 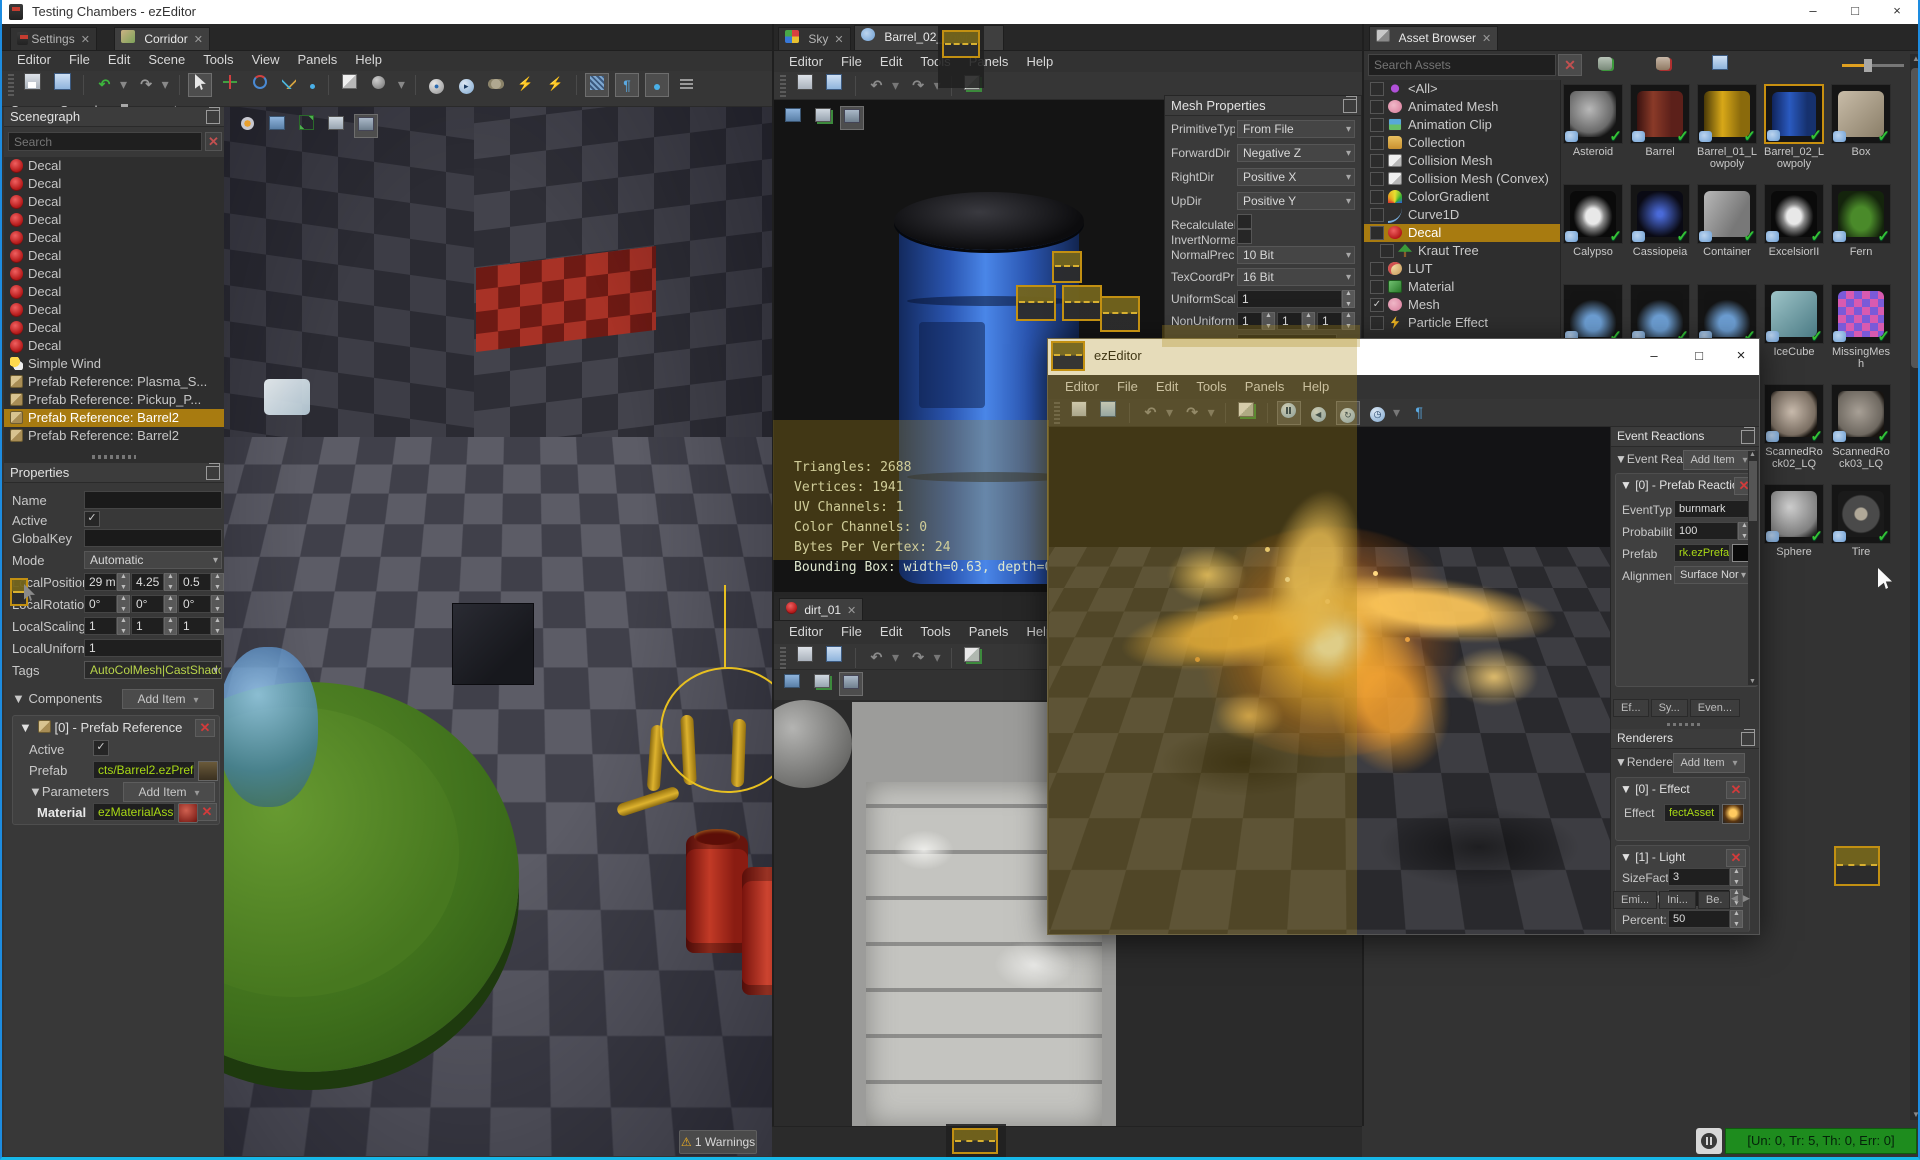 What do you see at coordinates (1462, 179) in the screenshot?
I see `tree-item-collision-mesh-convex-: Collision Mesh (Convex)` at bounding box center [1462, 179].